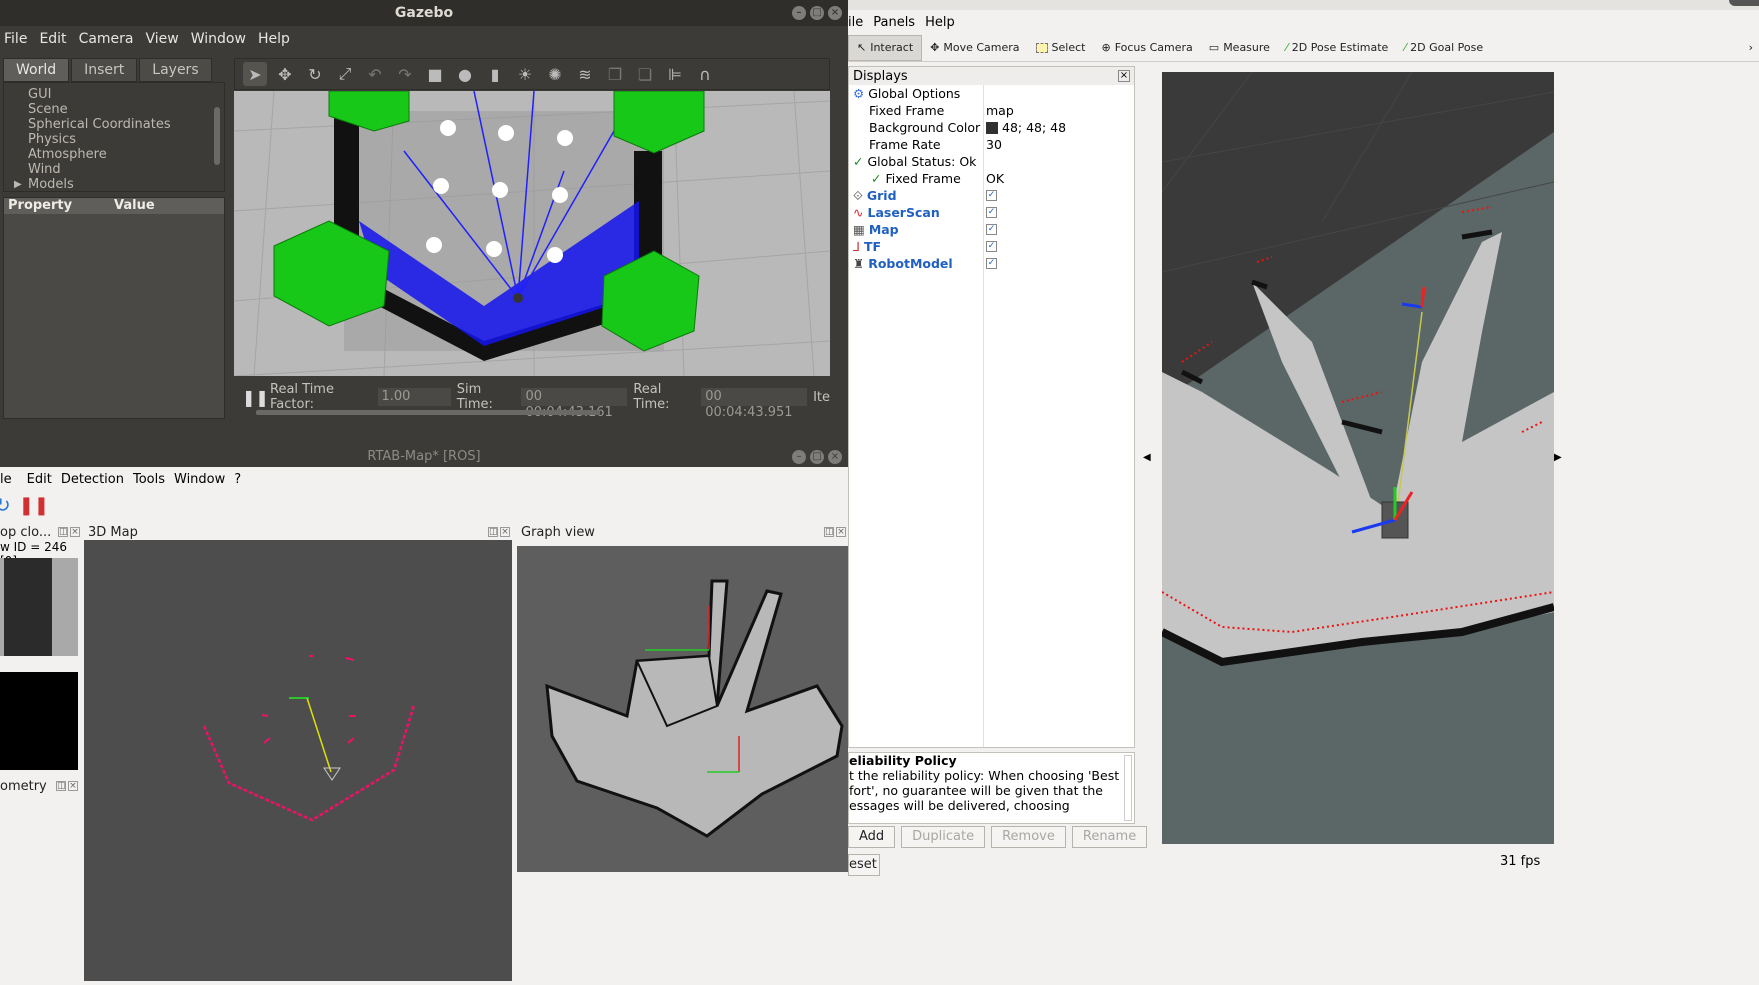 The height and width of the screenshot is (985, 1759). Describe the element at coordinates (705, 74) in the screenshot. I see `snap-icon: ∩` at that location.